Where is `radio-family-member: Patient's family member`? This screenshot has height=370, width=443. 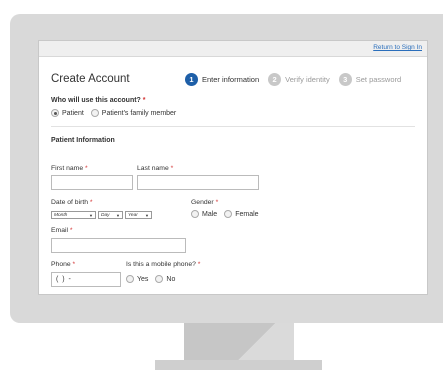 radio-family-member: Patient's family member is located at coordinates (133, 113).